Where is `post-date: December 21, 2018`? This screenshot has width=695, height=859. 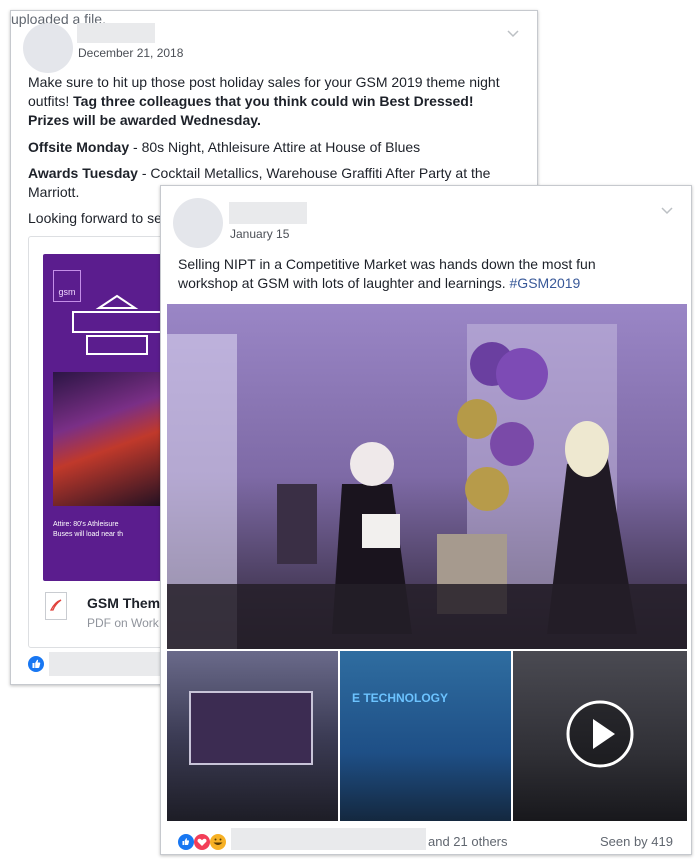 post-date: December 21, 2018 is located at coordinates (130, 53).